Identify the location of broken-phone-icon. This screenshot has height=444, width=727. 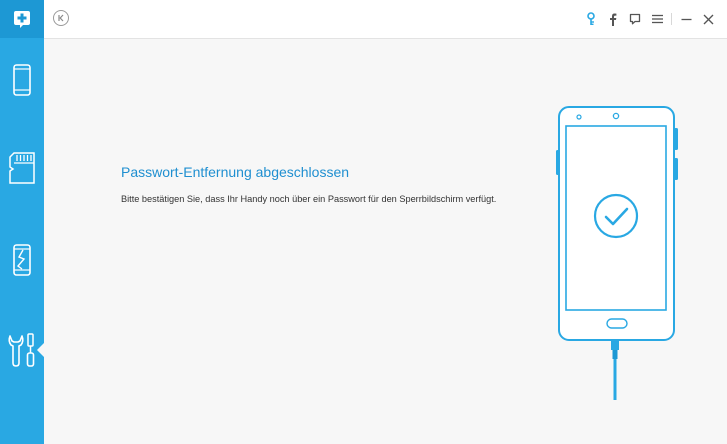
(22, 260).